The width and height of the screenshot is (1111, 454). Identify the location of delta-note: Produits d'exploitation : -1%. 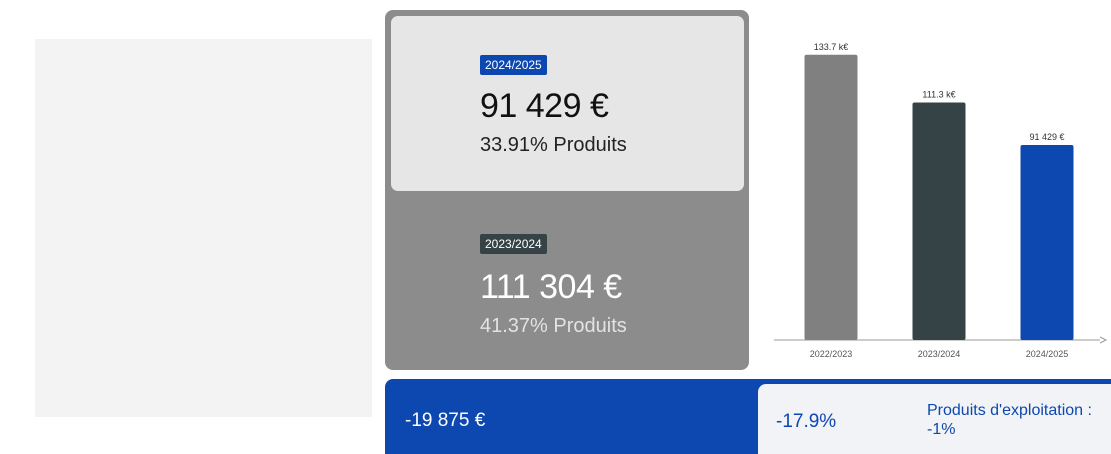
(1009, 420).